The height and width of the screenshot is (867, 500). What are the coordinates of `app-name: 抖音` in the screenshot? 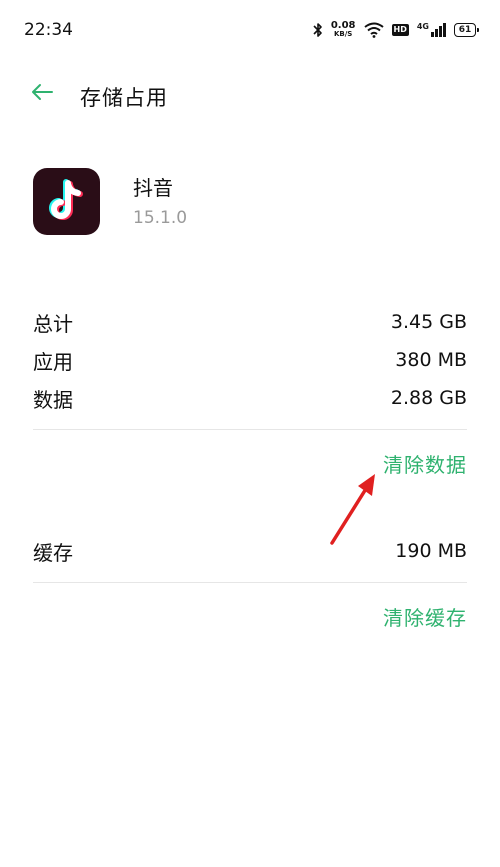 It's located at (153, 188).